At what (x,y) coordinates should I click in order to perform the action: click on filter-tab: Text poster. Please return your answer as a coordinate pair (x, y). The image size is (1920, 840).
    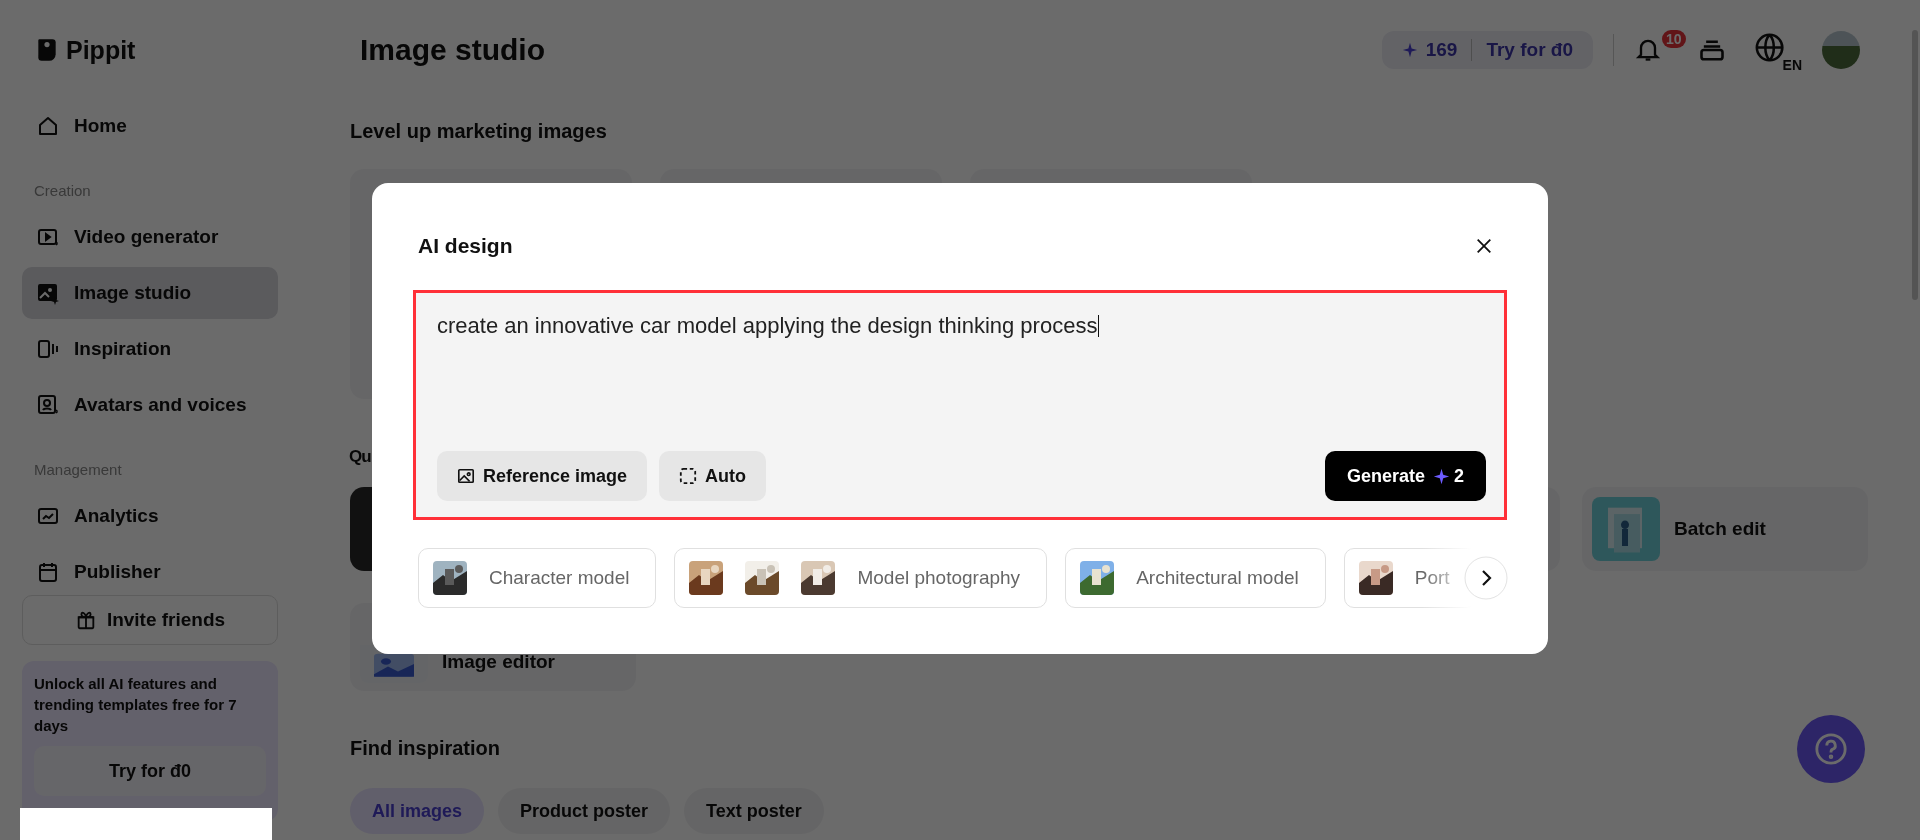
    Looking at the image, I should click on (754, 811).